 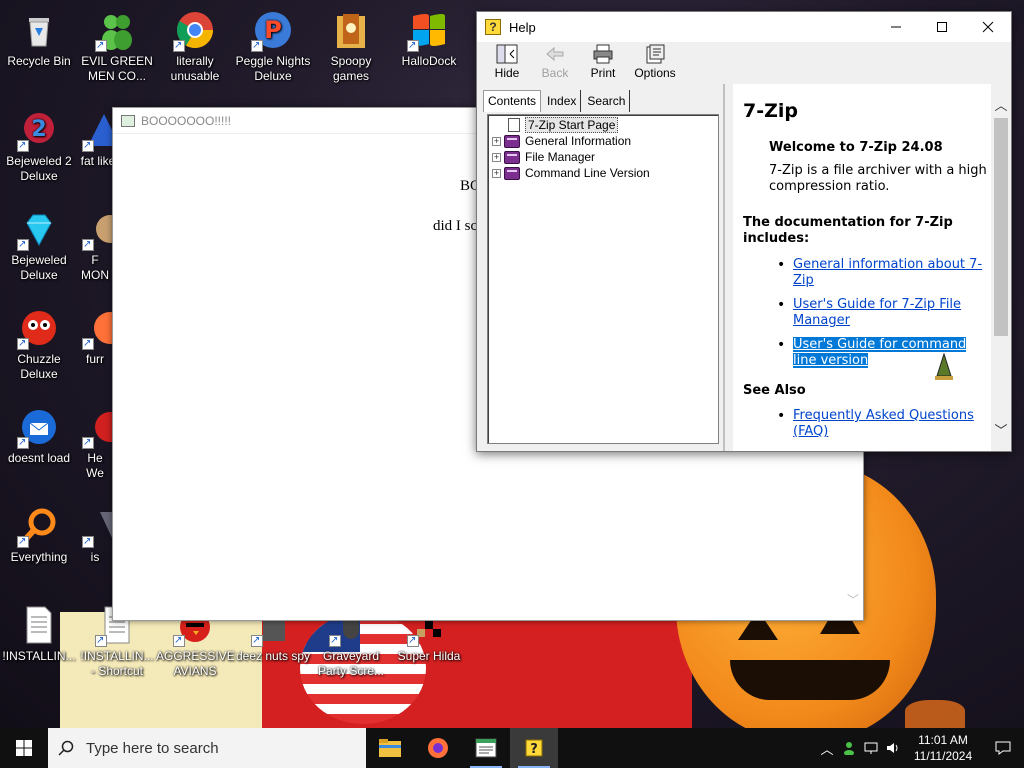 What do you see at coordinates (195, 46) in the screenshot?
I see `desktop-icon-chrome: literally unusable` at bounding box center [195, 46].